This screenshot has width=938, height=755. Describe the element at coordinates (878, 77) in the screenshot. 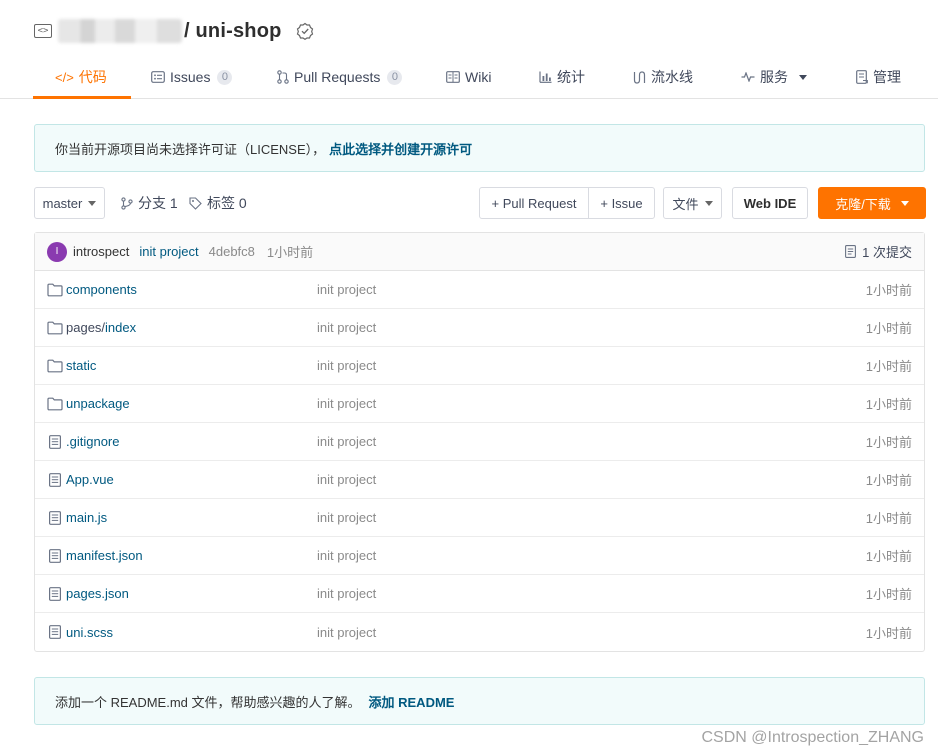

I see `tab-manage: 管理` at that location.